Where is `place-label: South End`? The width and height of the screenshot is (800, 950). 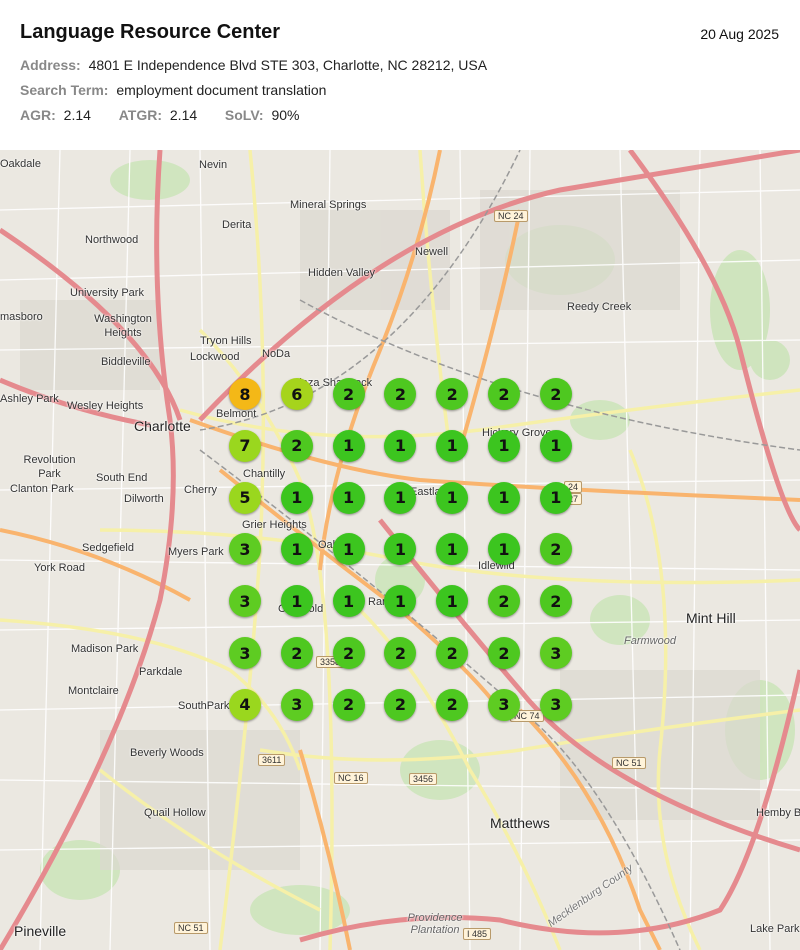 place-label: South End is located at coordinates (122, 478).